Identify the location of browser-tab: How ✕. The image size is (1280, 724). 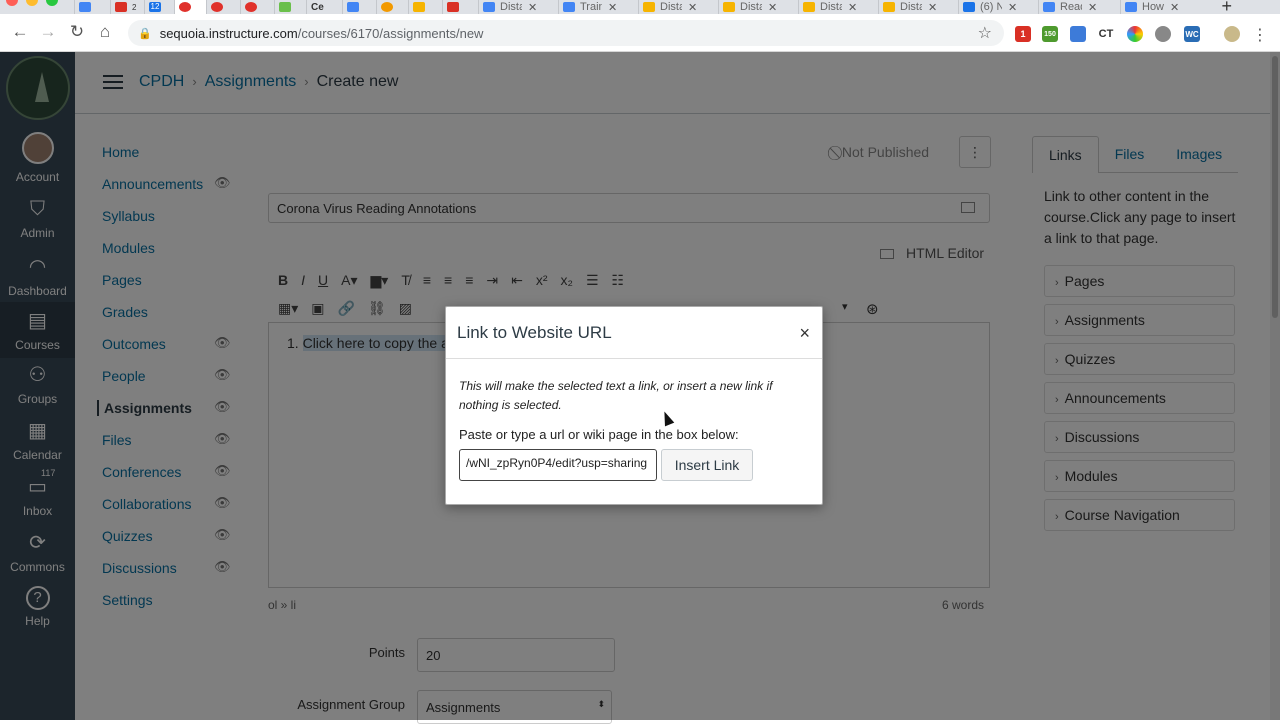
(1160, 7).